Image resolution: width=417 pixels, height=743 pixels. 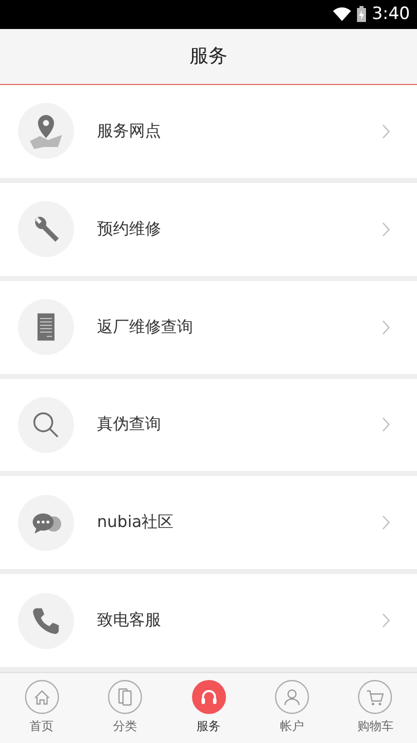 What do you see at coordinates (292, 727) in the screenshot?
I see `tab-label: 帐户` at bounding box center [292, 727].